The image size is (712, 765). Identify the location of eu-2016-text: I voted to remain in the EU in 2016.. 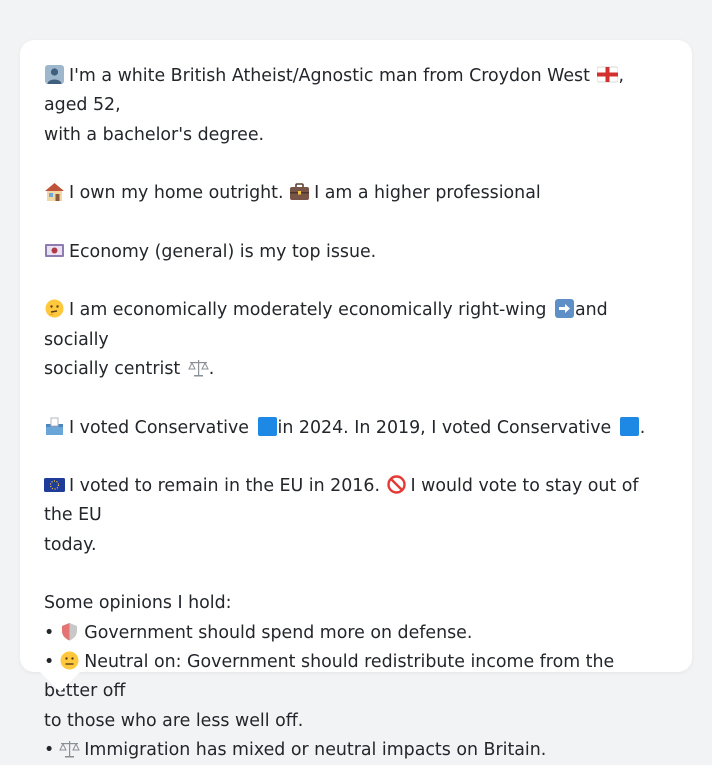
(224, 486).